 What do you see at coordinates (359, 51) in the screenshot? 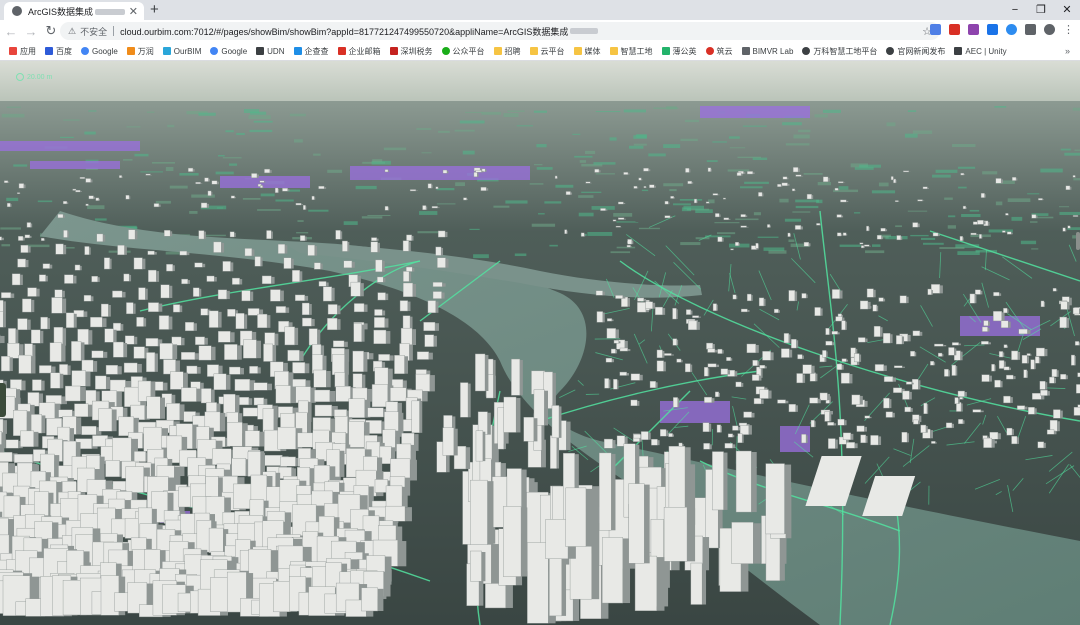
I see `bookmark-8: 企业邮箱` at bounding box center [359, 51].